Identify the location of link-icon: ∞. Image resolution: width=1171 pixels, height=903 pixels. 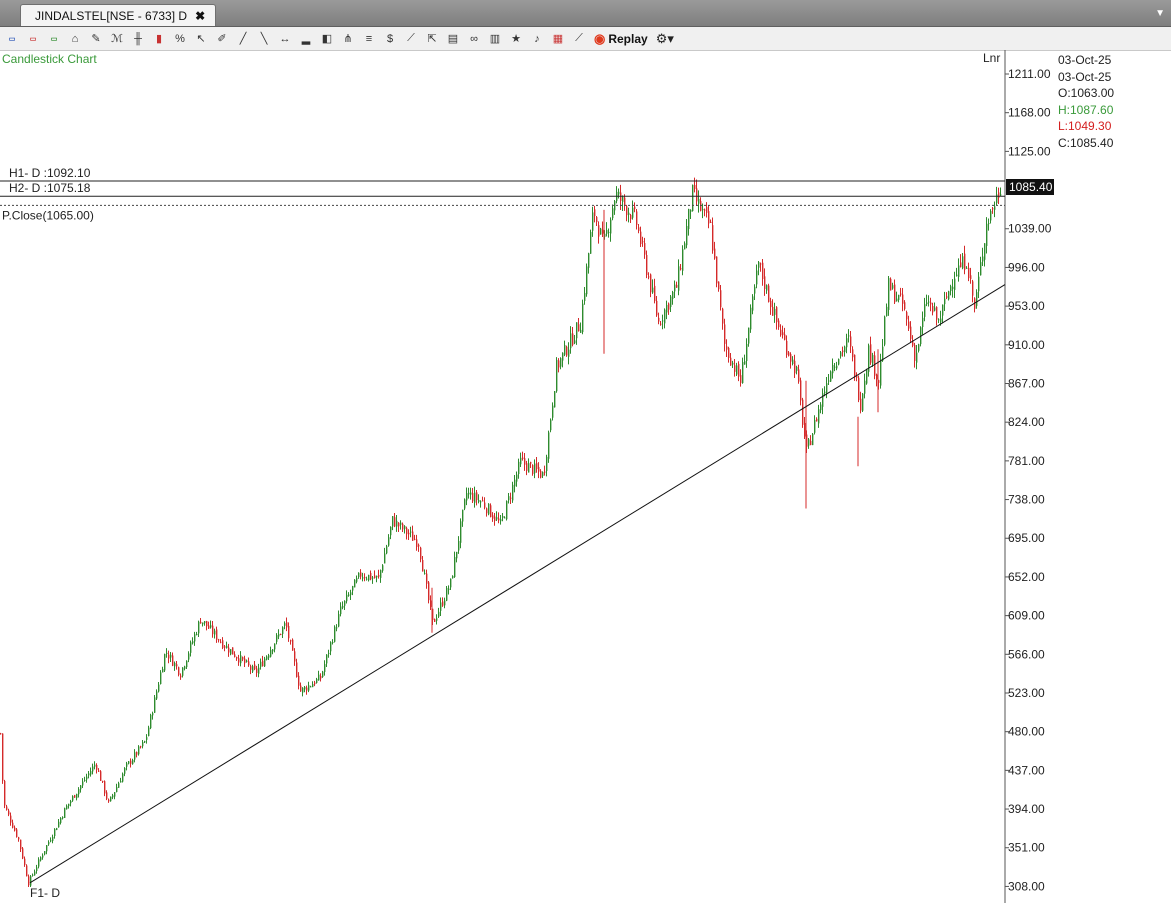
(474, 39).